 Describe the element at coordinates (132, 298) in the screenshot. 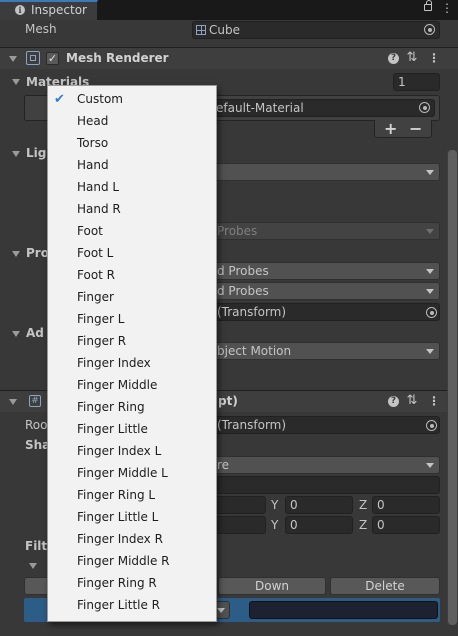

I see `menu-item-finger: Finger` at that location.